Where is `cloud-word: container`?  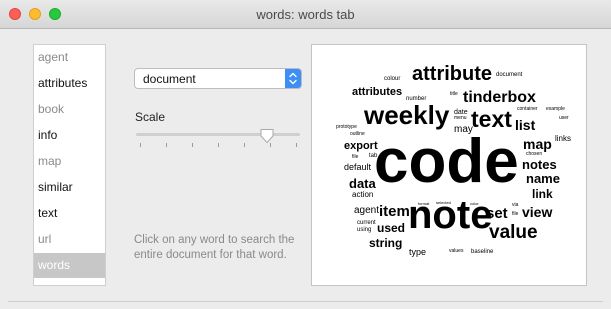
cloud-word: container is located at coordinates (527, 109).